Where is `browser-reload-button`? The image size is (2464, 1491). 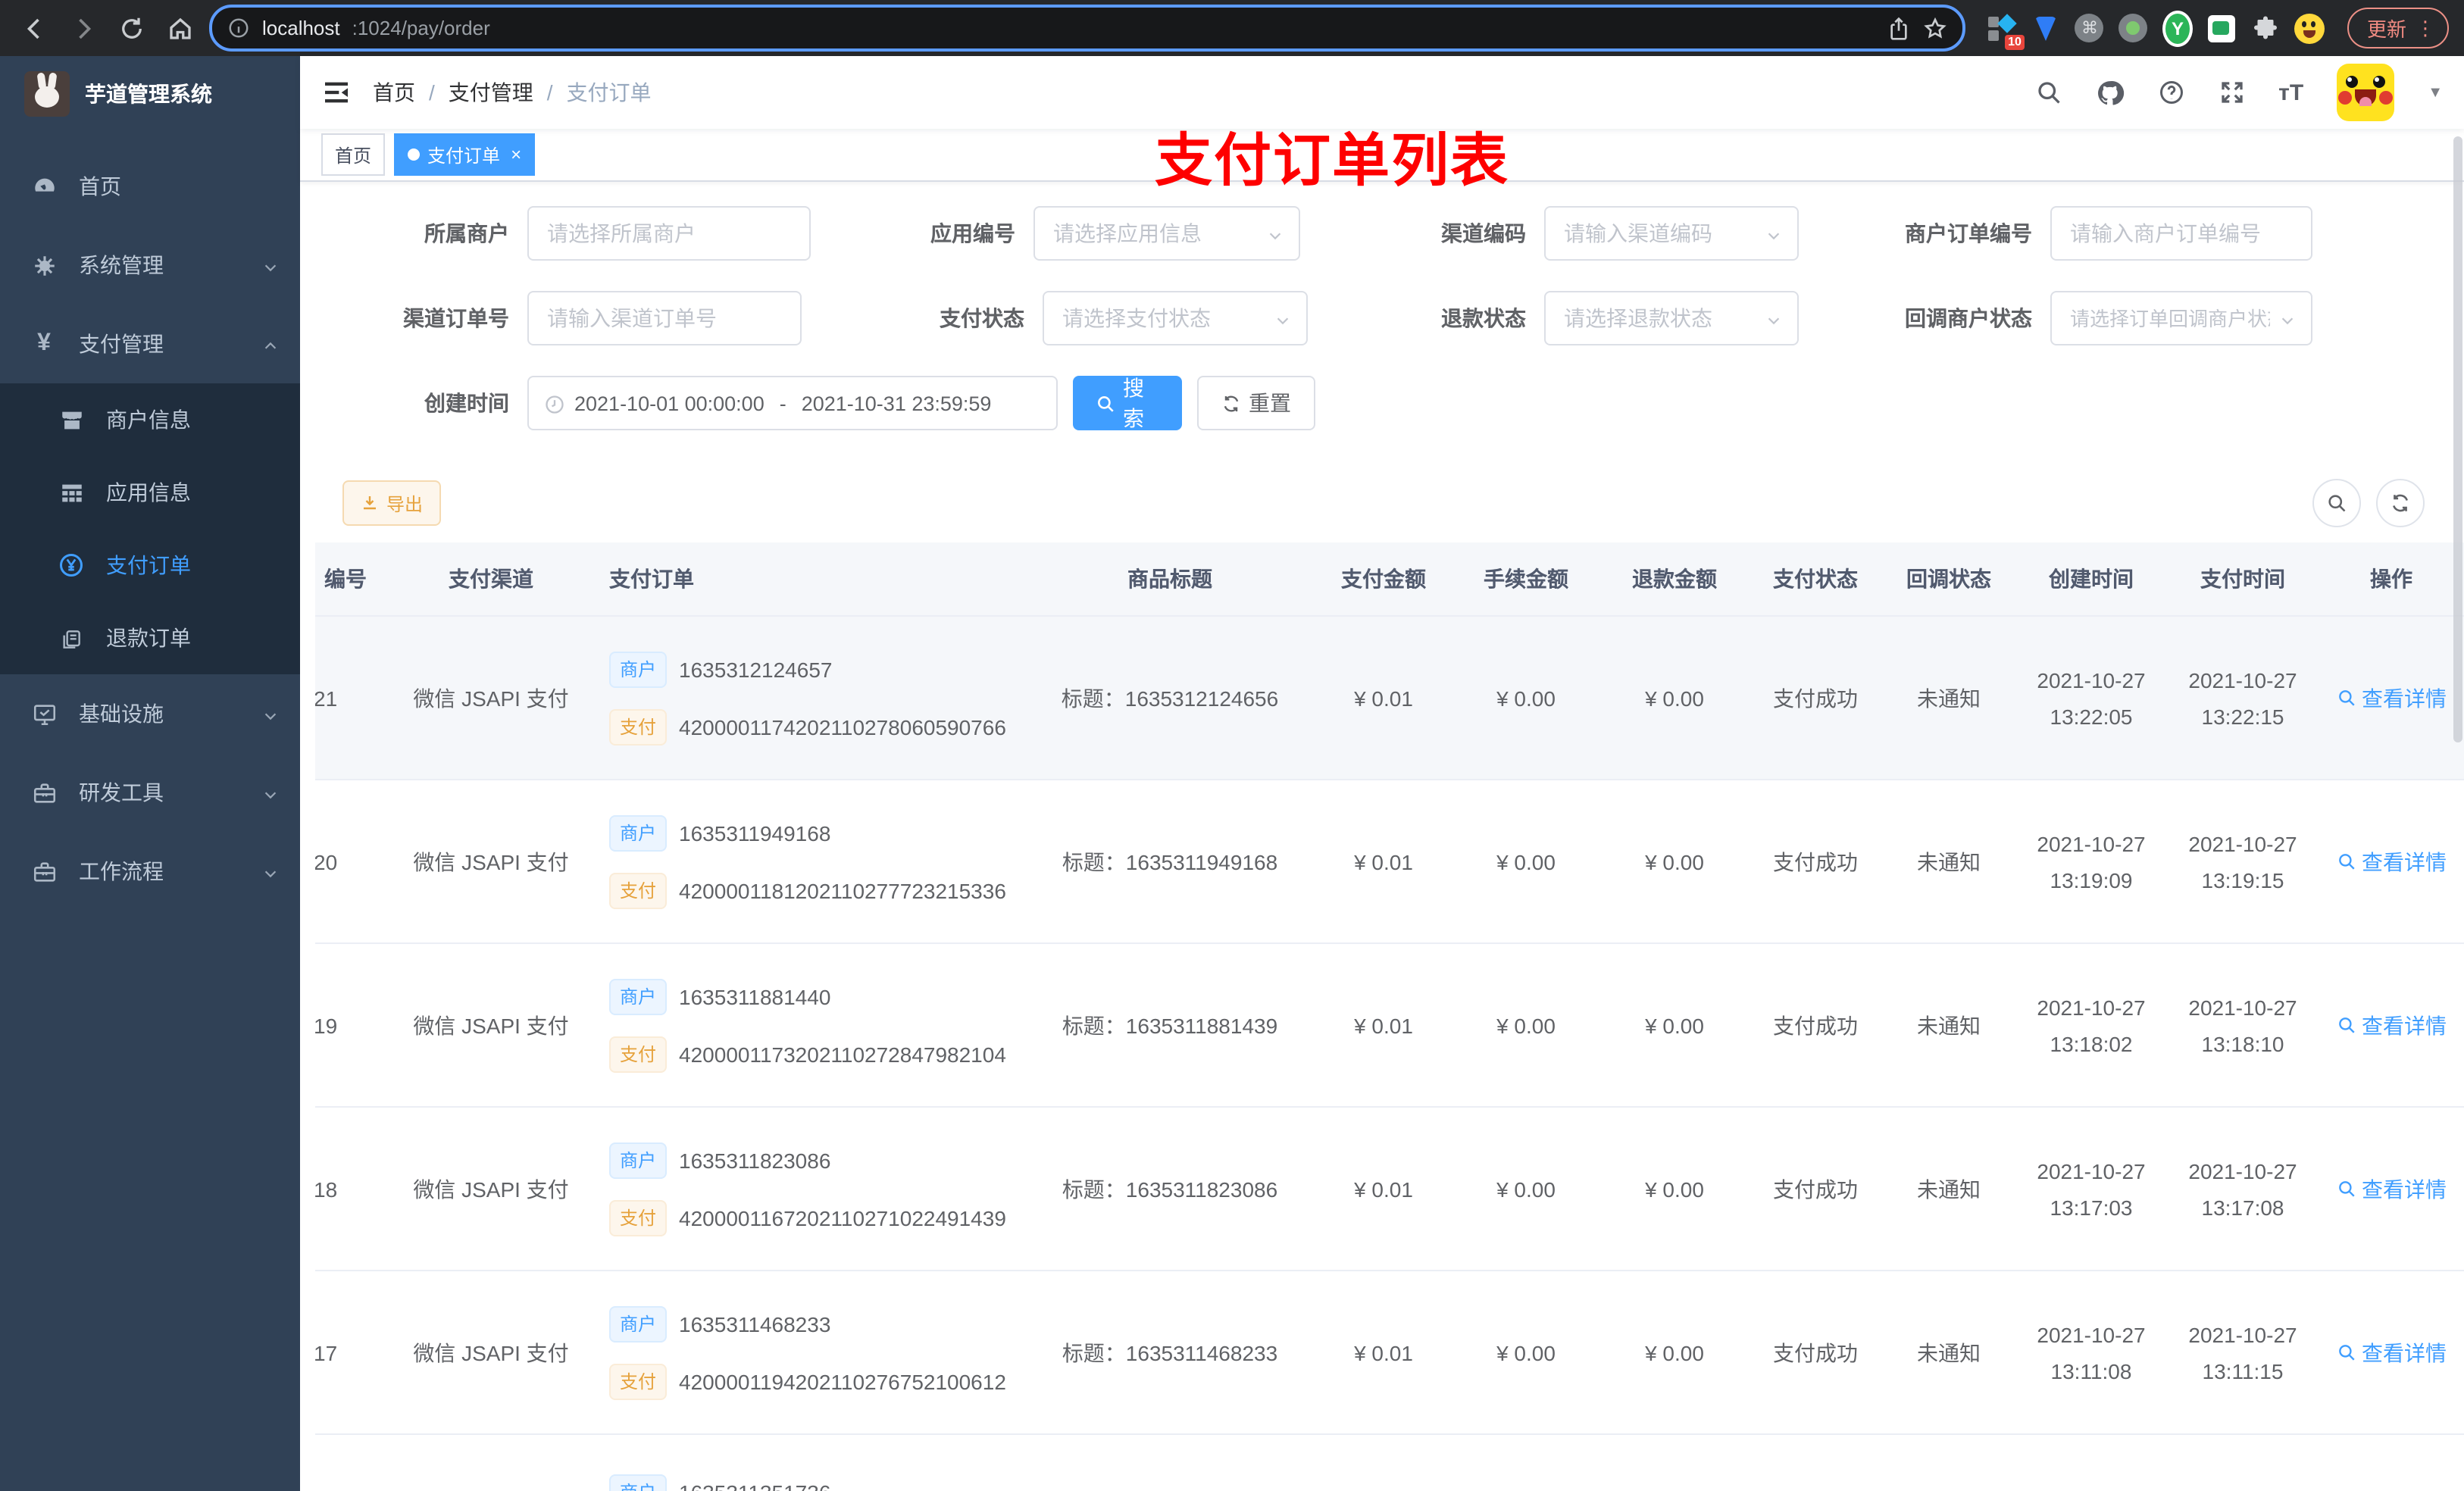 browser-reload-button is located at coordinates (132, 28).